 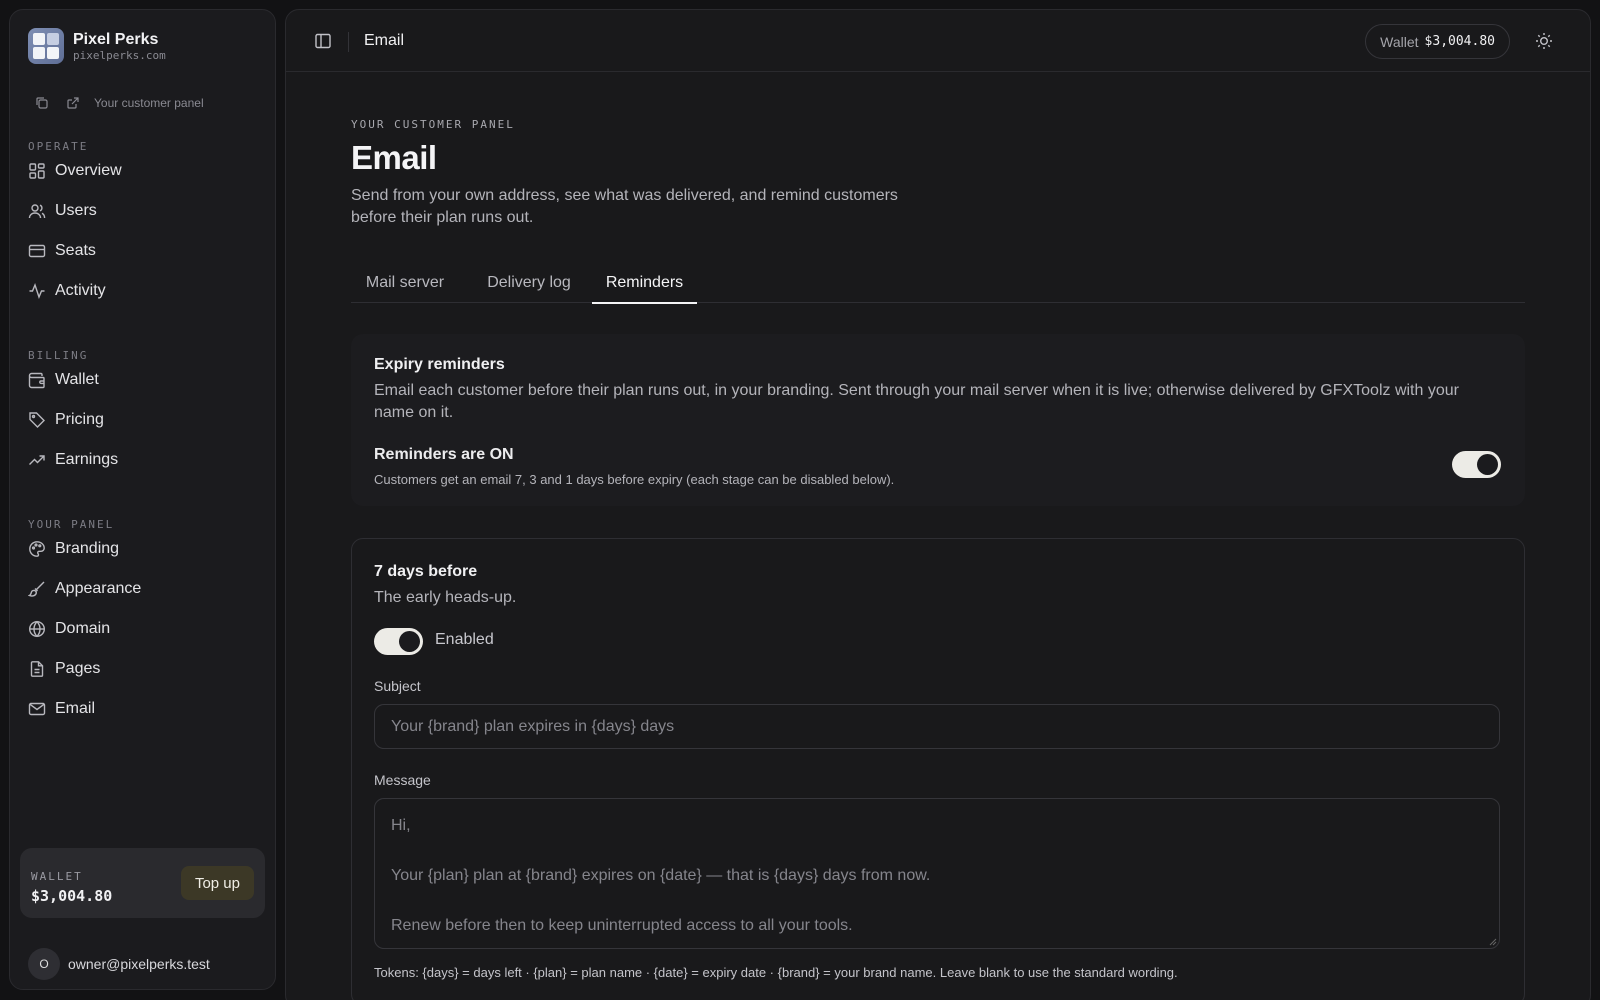 What do you see at coordinates (37, 629) in the screenshot?
I see `globe-icon` at bounding box center [37, 629].